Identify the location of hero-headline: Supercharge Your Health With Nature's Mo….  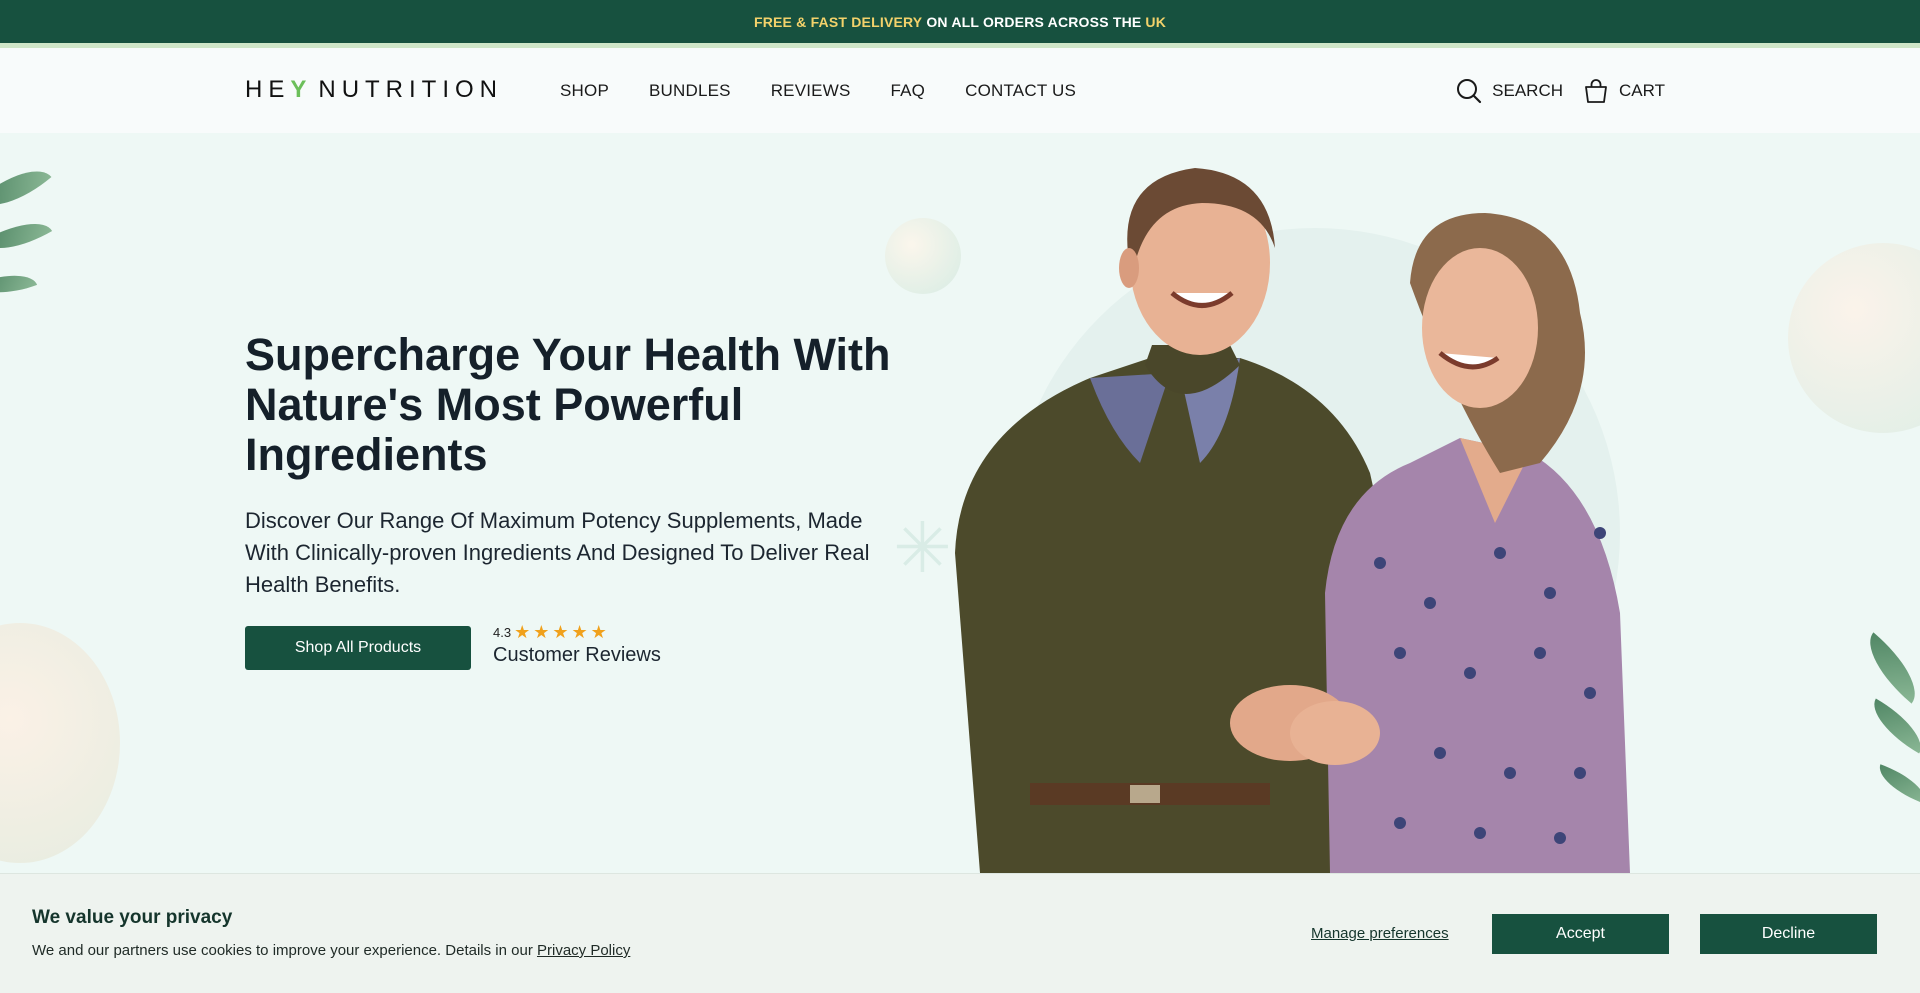
(568, 404).